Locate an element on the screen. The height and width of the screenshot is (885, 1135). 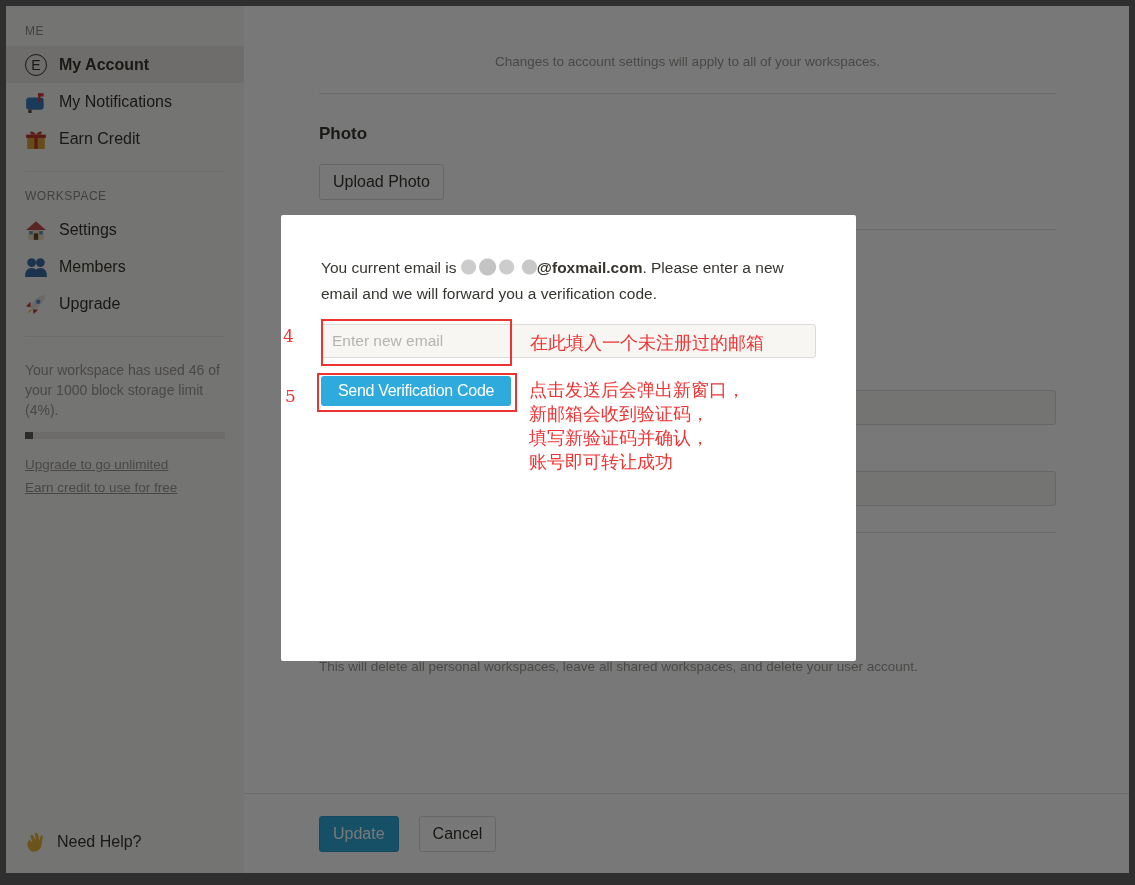
annotation-note: 在此填入一个未注册过的邮箱 is located at coordinates (647, 343).